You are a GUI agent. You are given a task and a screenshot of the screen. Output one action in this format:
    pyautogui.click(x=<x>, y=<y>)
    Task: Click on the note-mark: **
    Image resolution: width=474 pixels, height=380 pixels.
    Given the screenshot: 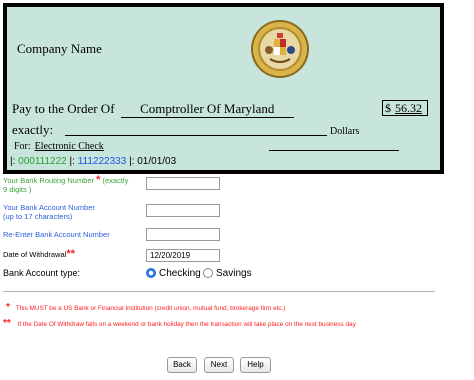 What is the action you would take?
    pyautogui.click(x=7, y=323)
    